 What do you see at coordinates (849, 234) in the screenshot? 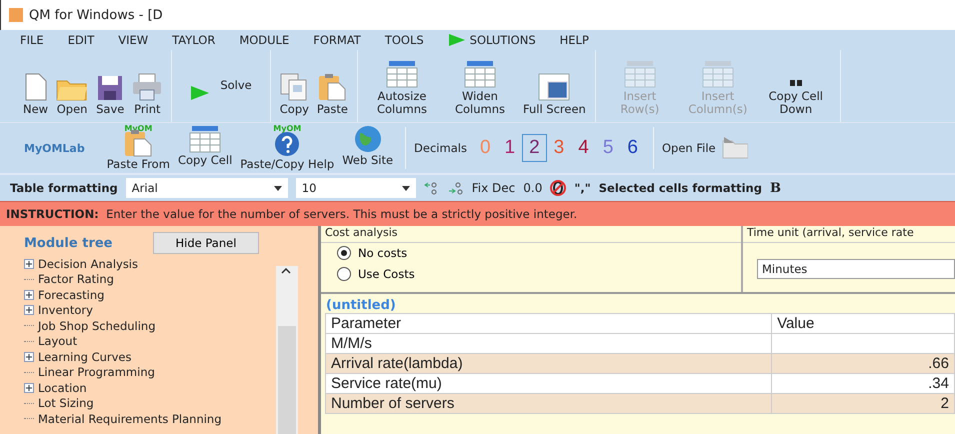
I see `time-unit-title: Time unit (arrival, service rate` at bounding box center [849, 234].